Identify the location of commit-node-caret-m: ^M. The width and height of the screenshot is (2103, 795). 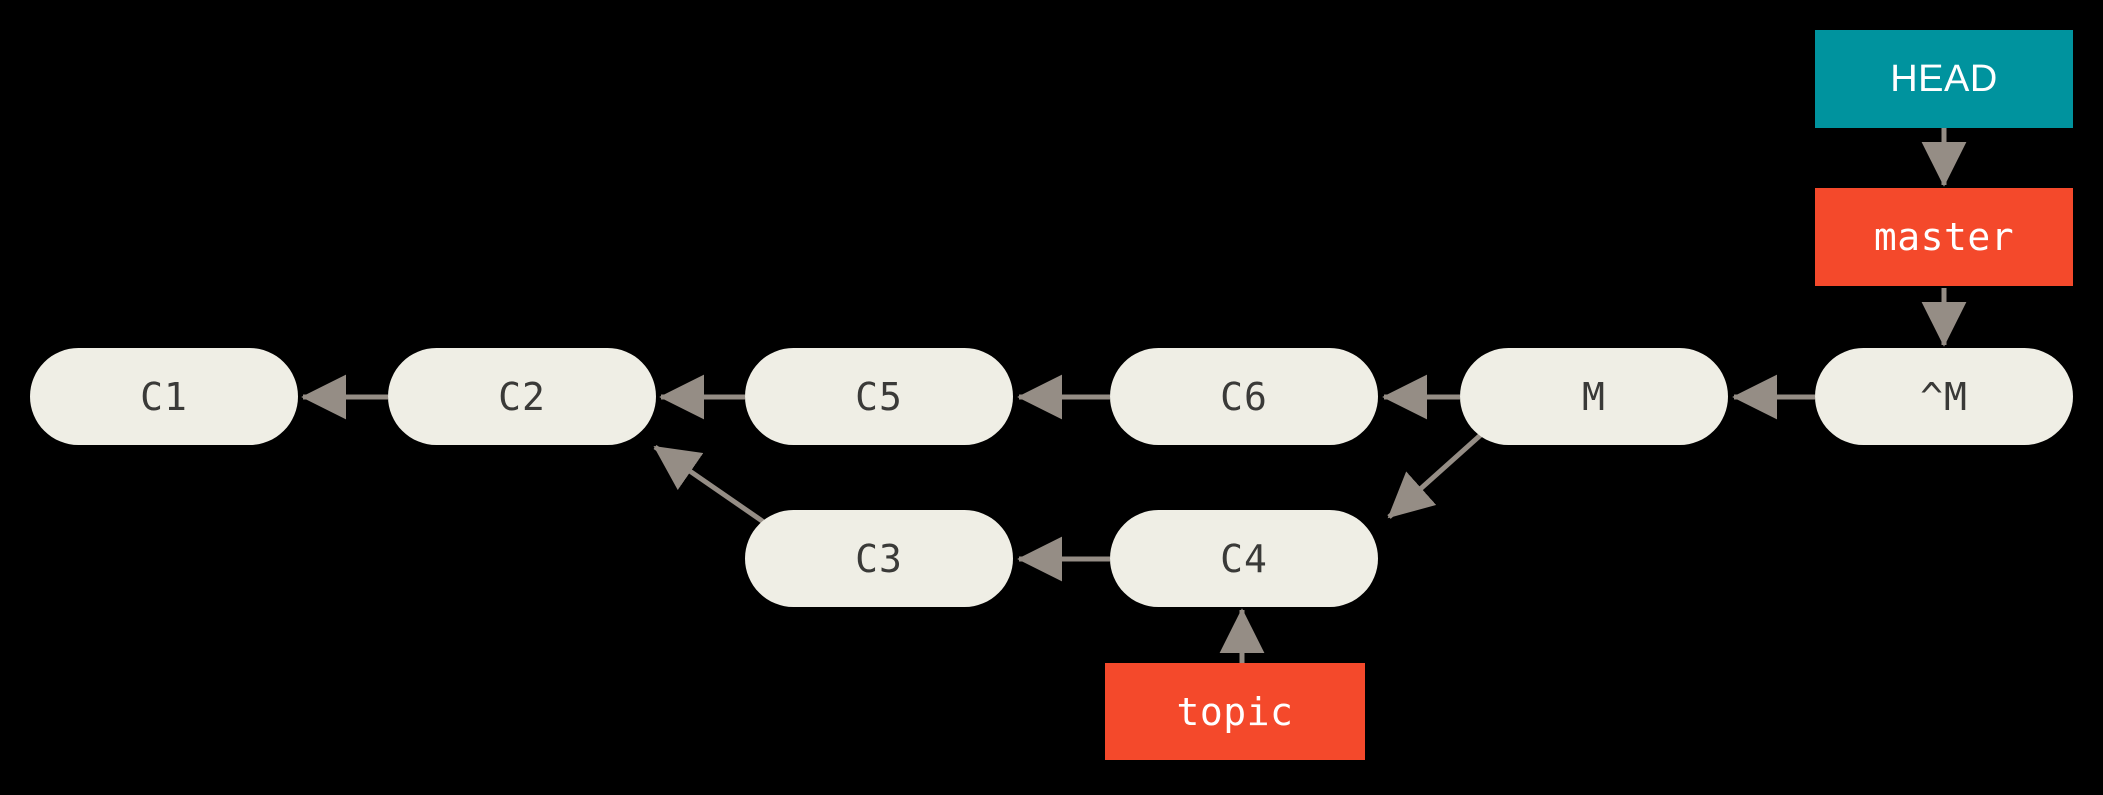
(1944, 396).